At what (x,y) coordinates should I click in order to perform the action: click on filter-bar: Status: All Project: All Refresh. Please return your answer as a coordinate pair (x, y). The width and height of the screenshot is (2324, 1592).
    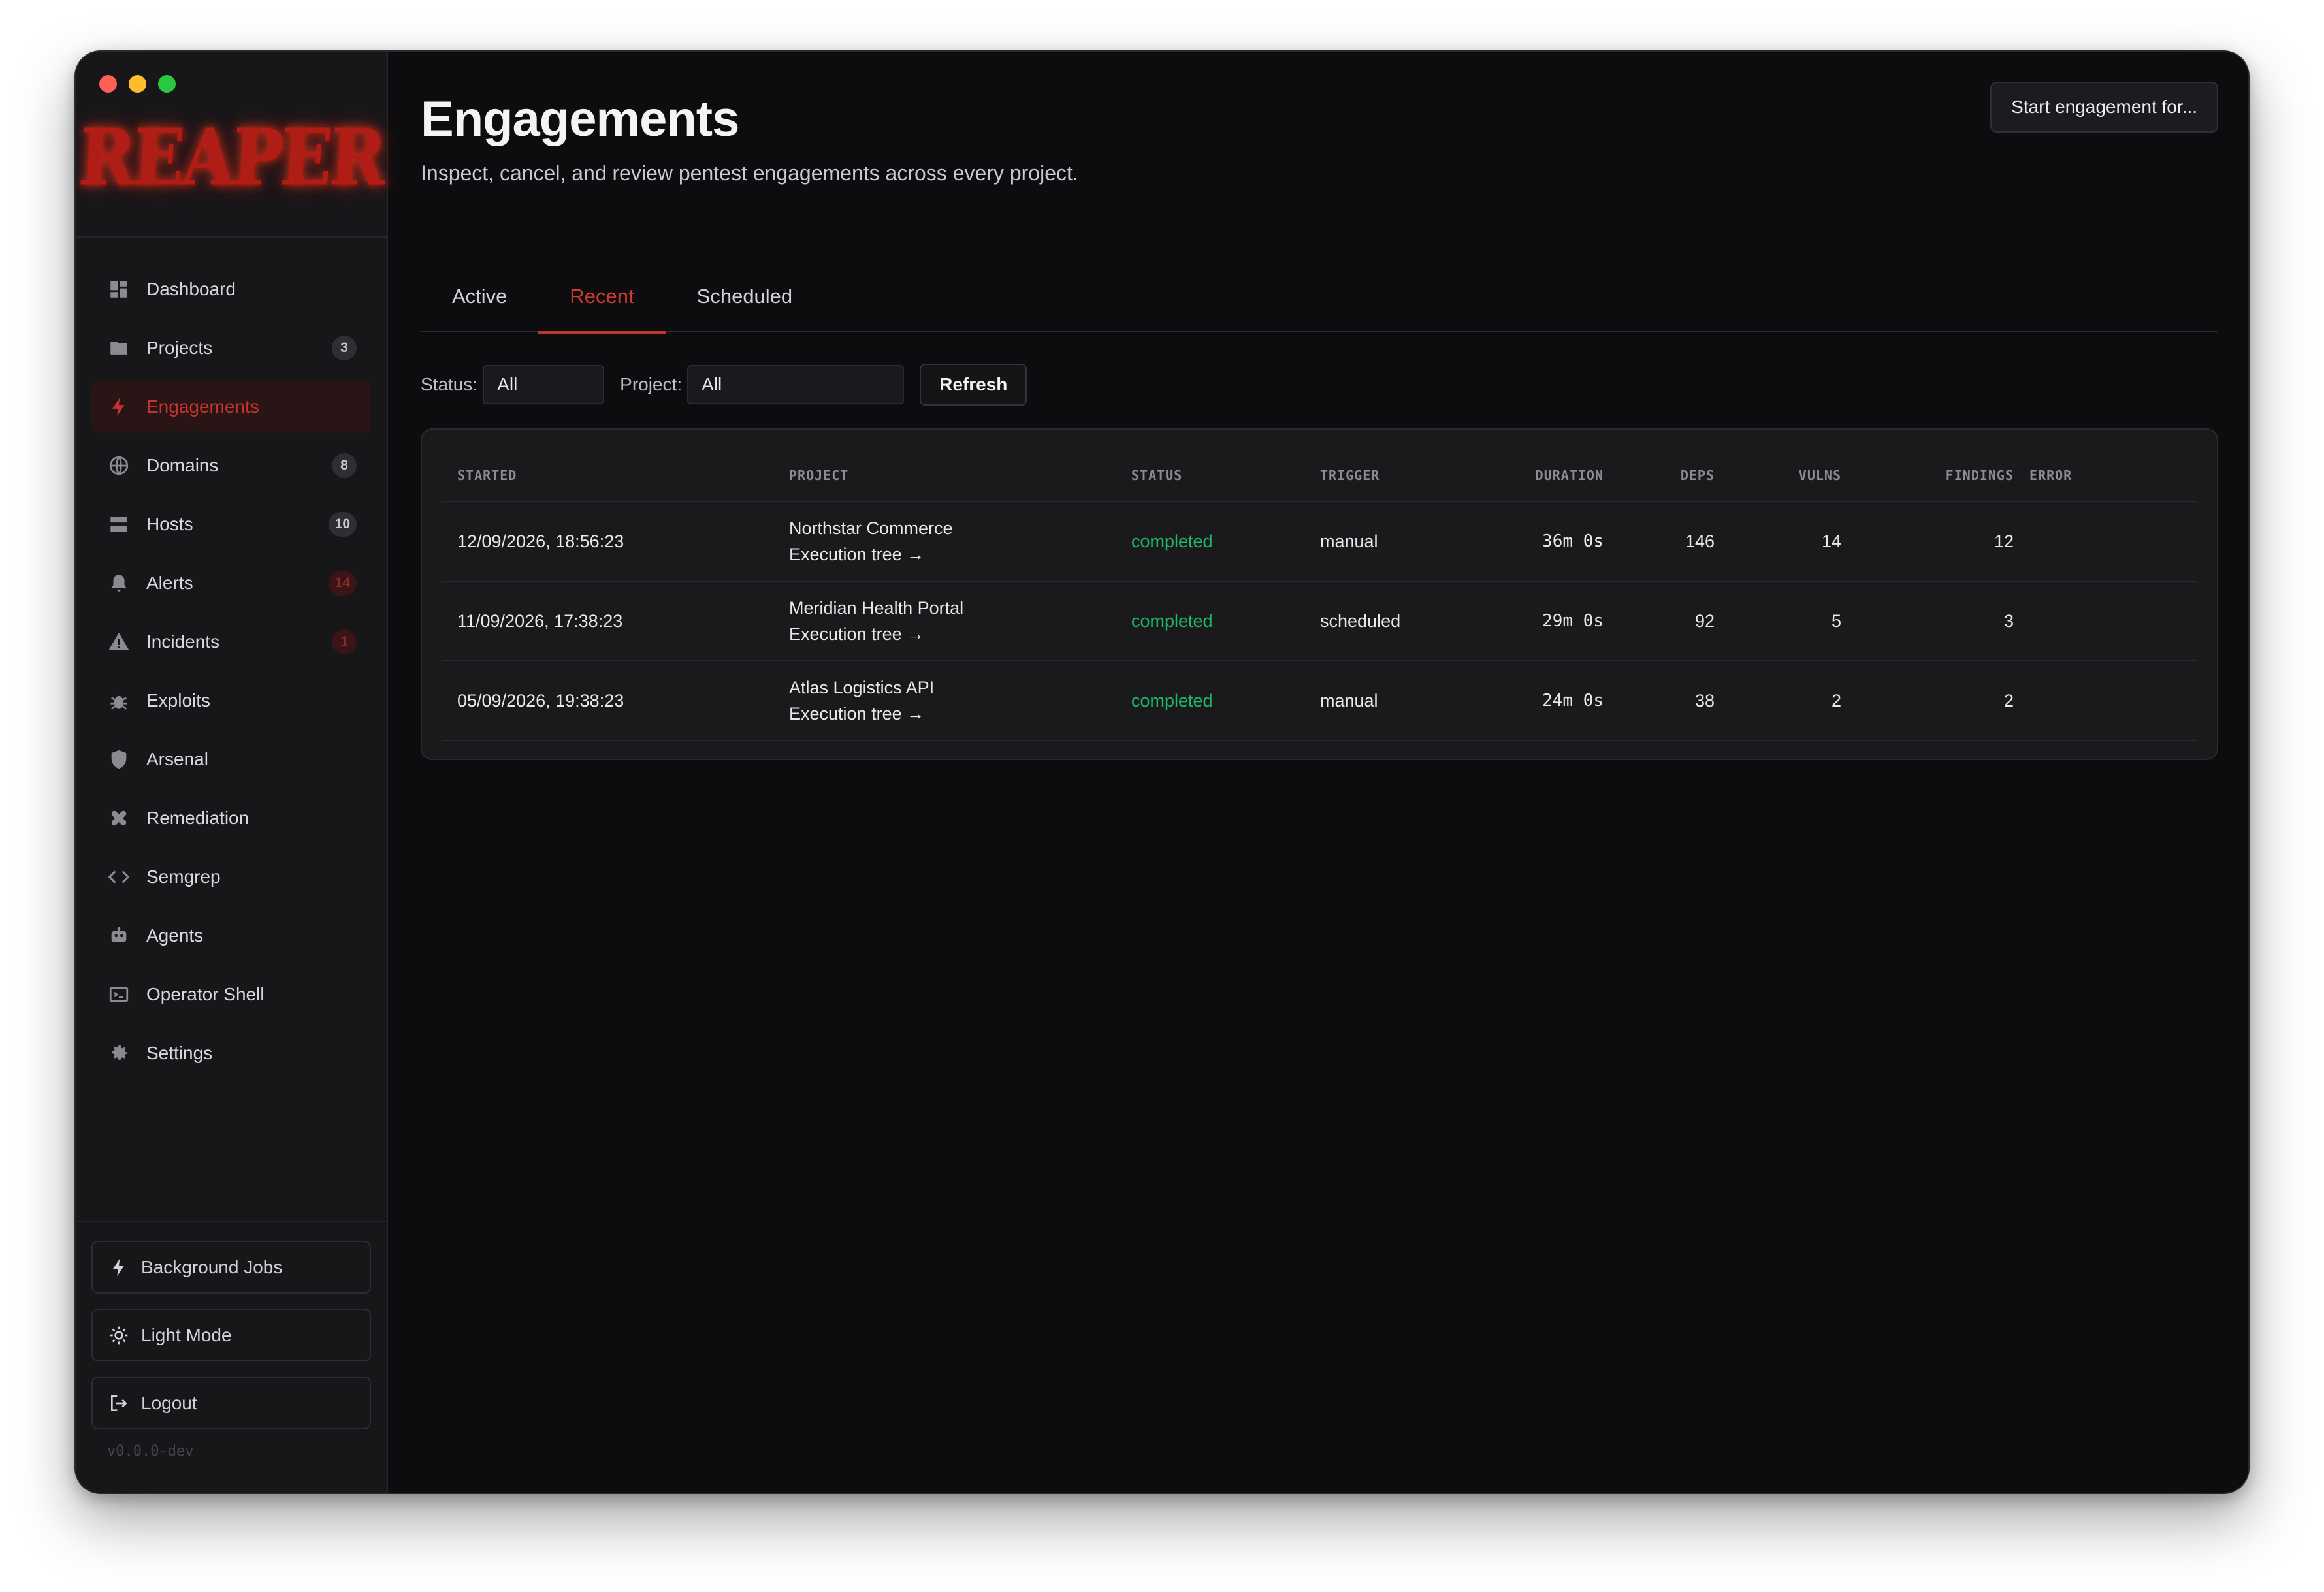
    Looking at the image, I should click on (724, 385).